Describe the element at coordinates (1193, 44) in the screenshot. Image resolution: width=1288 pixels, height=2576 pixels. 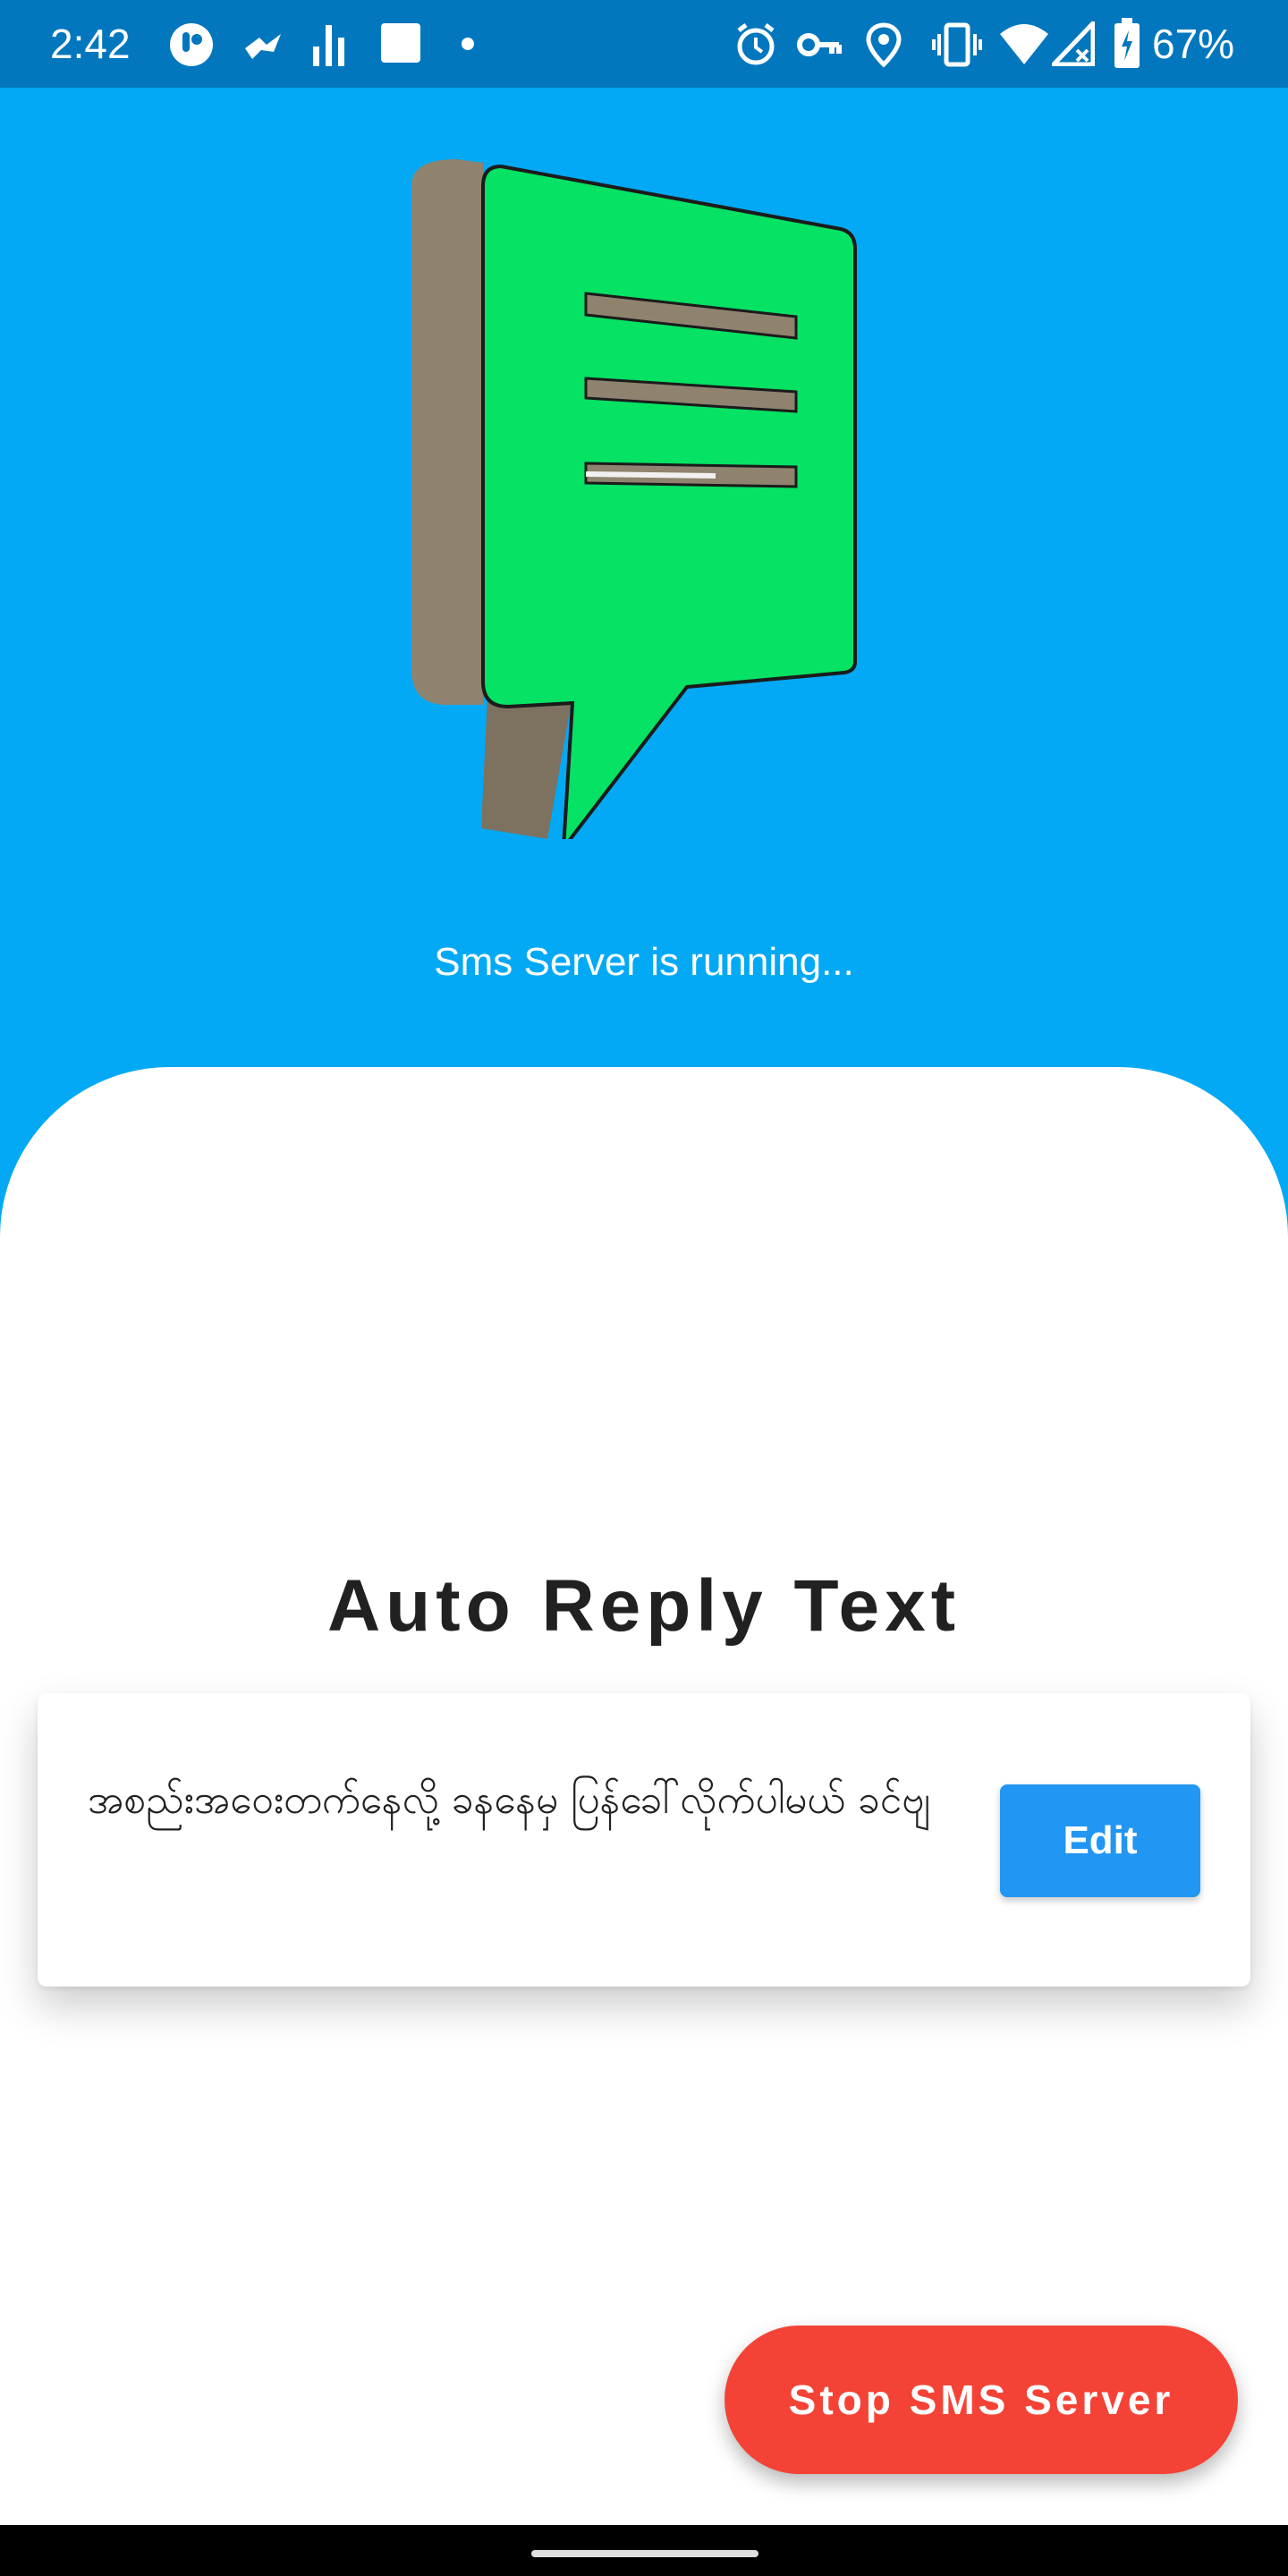
I see `battery-percent: 67%` at that location.